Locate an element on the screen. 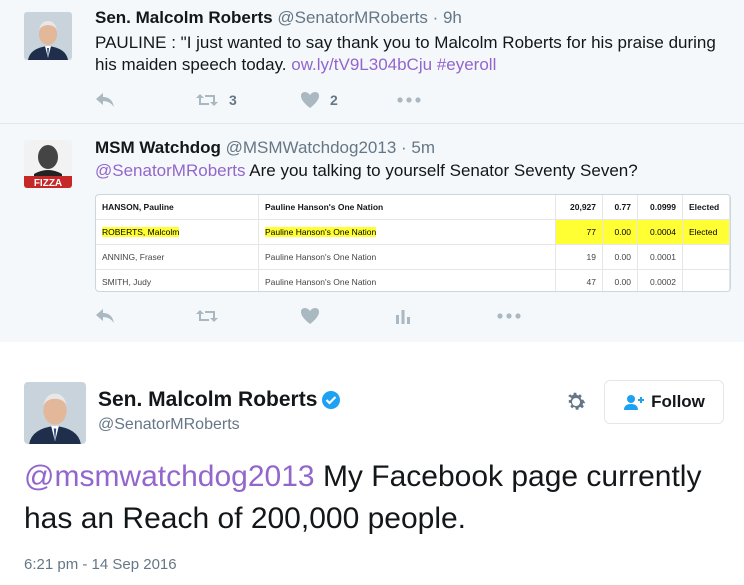 This screenshot has height=585, width=744. retweet-button: 3 is located at coordinates (216, 100).